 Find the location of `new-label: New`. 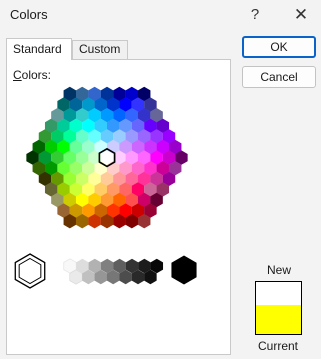

new-label: New is located at coordinates (279, 270).